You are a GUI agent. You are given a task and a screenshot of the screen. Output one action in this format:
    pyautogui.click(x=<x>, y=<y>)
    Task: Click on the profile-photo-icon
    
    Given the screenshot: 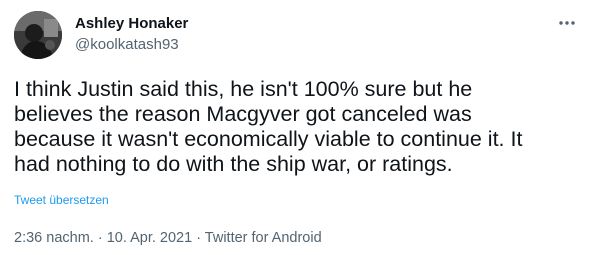 What is the action you would take?
    pyautogui.click(x=38, y=35)
    